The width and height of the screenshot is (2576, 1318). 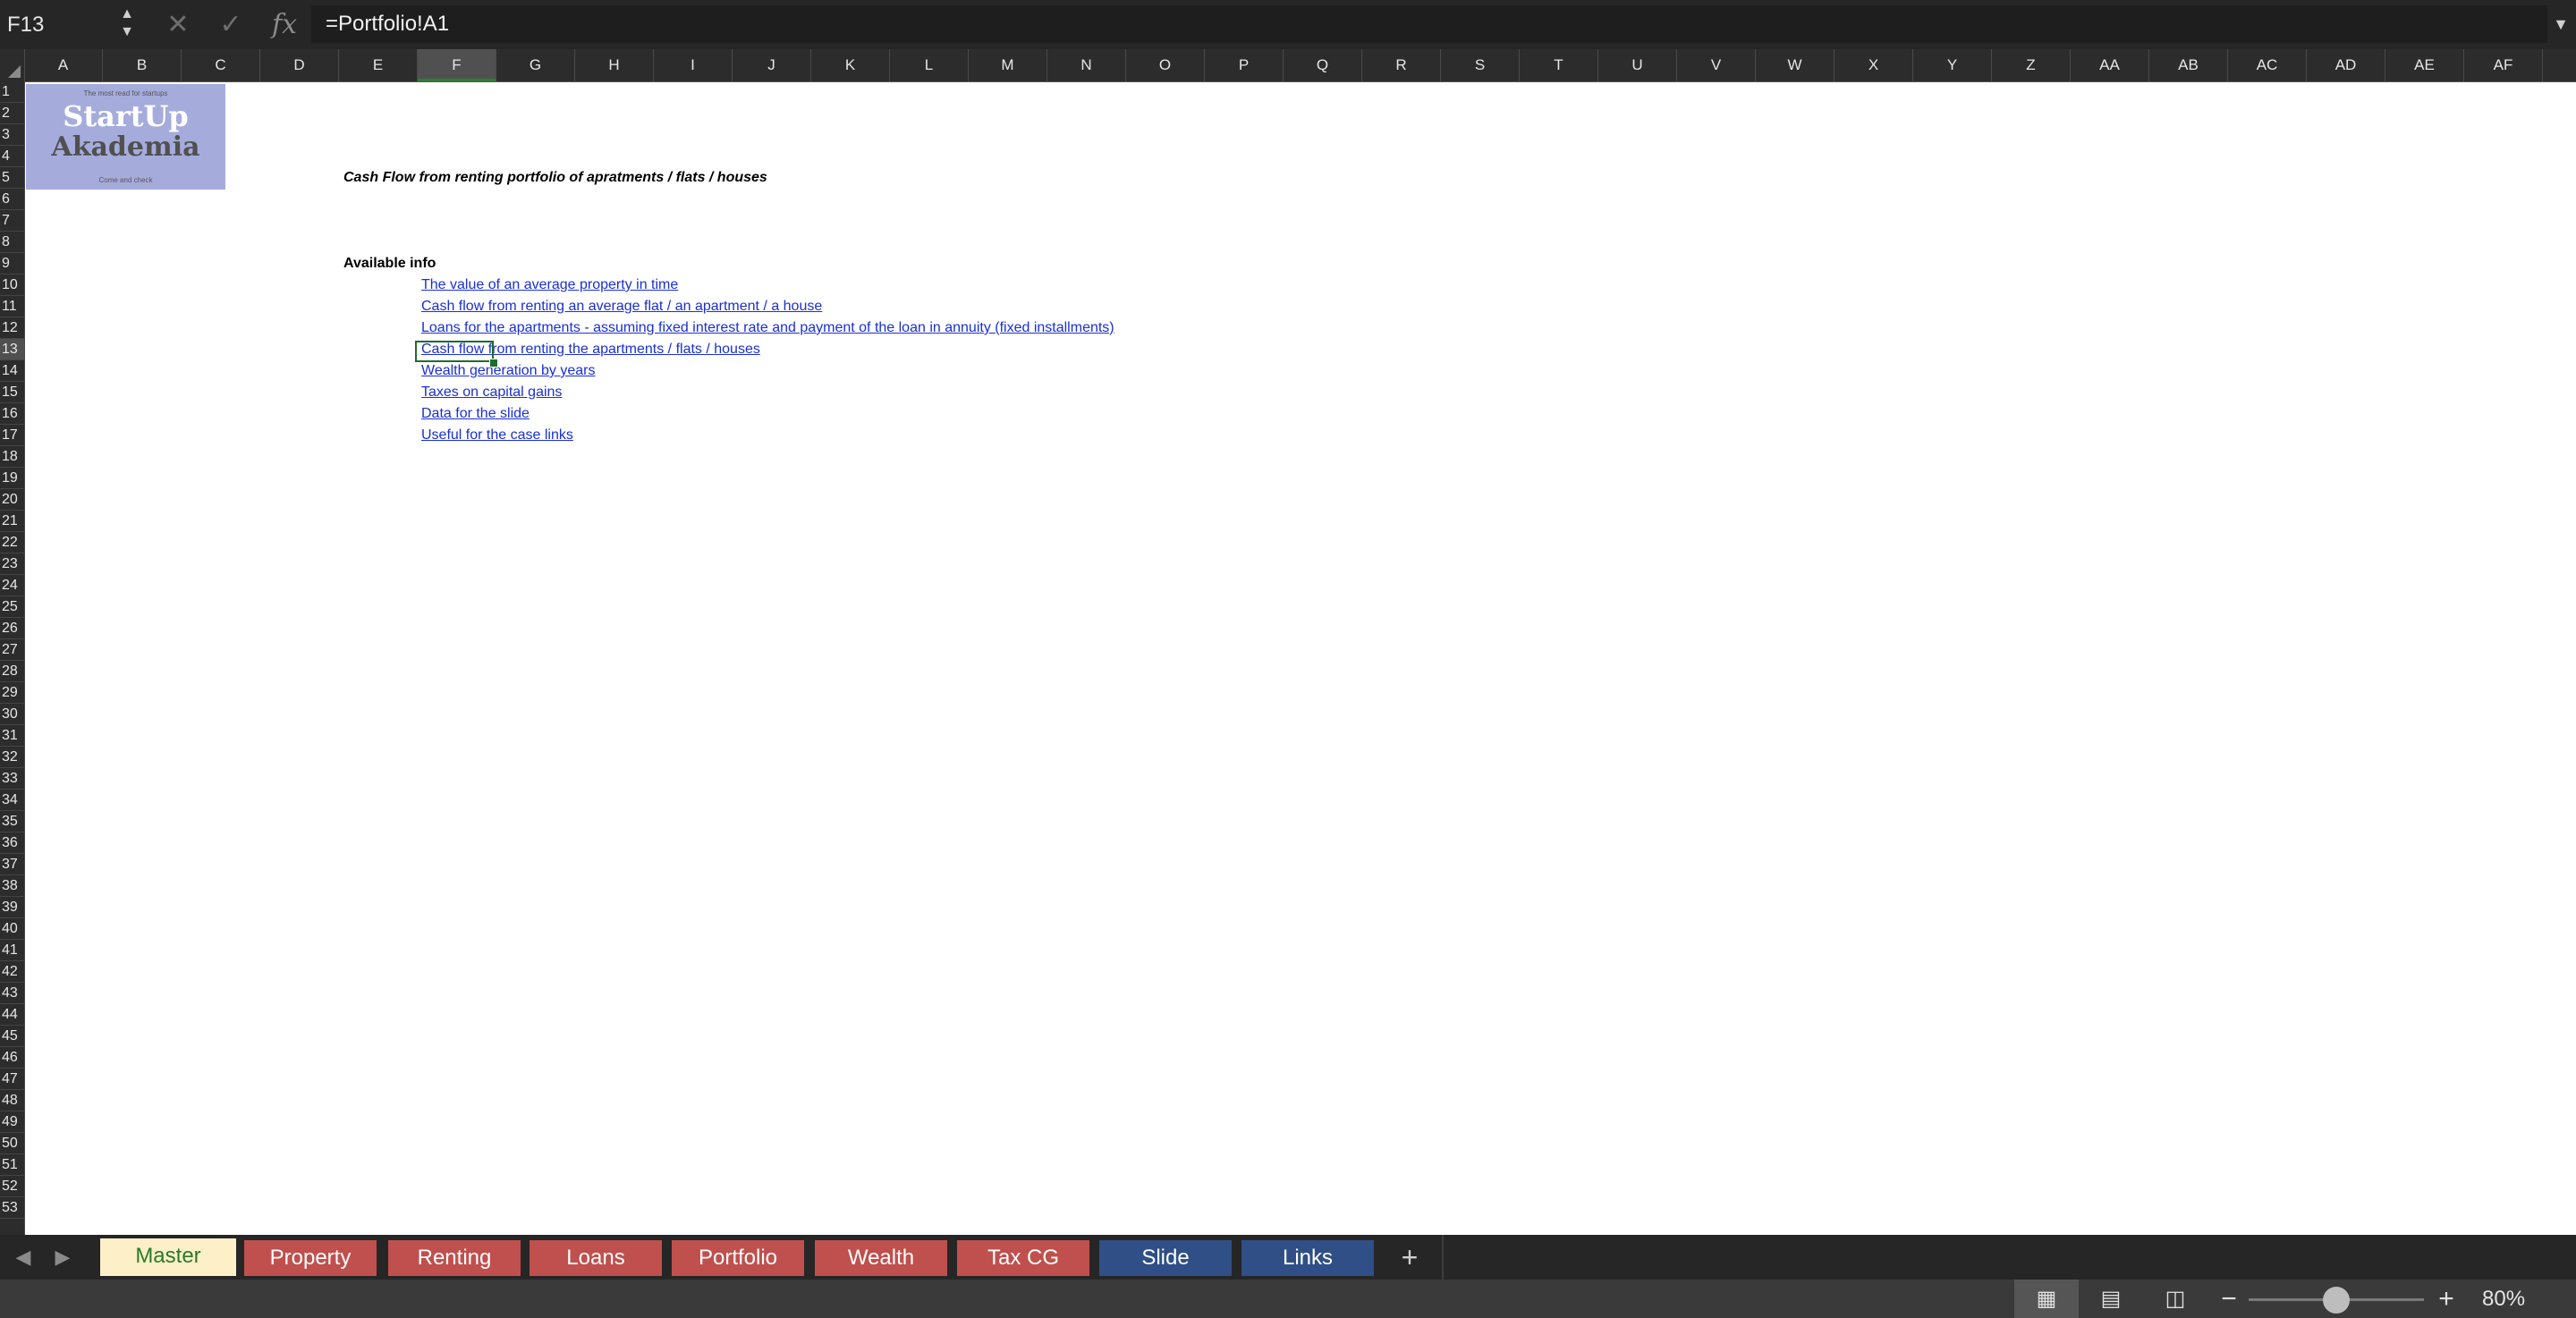 I want to click on row-header-26: 26, so click(x=12, y=629).